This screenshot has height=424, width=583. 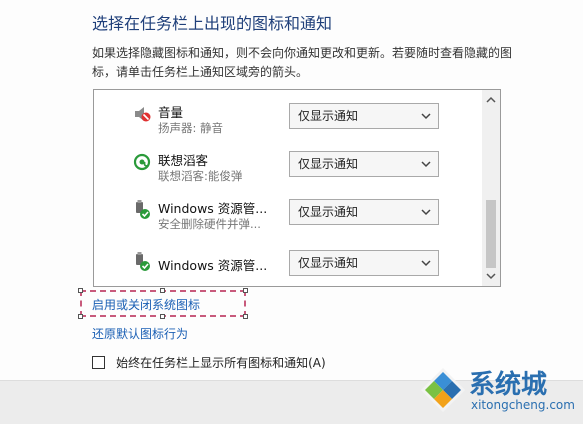 What do you see at coordinates (491, 276) in the screenshot?
I see `scroll-down-icon` at bounding box center [491, 276].